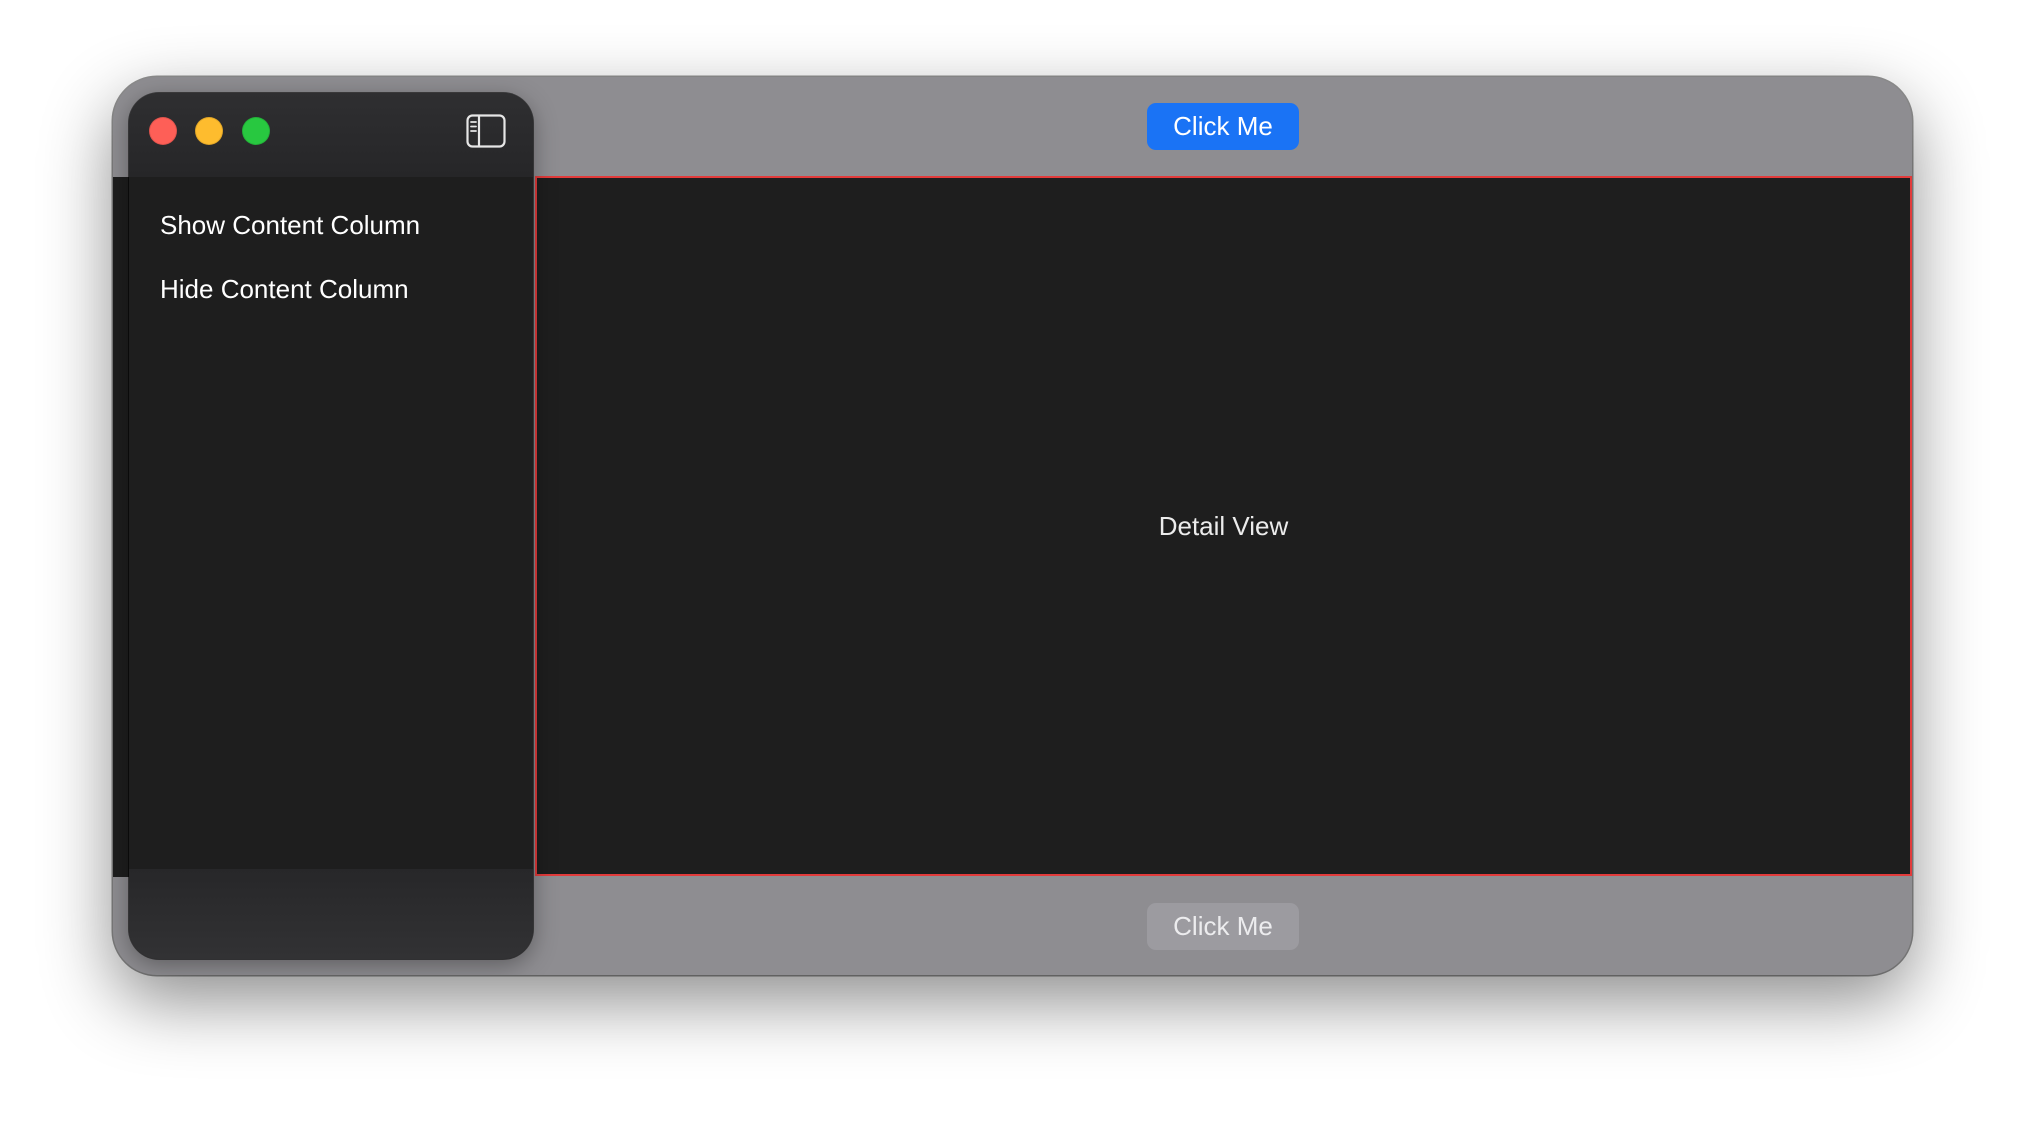 The width and height of the screenshot is (2024, 1124). What do you see at coordinates (331, 225) in the screenshot?
I see `sidebar-item-show-content-column: Show Content Column` at bounding box center [331, 225].